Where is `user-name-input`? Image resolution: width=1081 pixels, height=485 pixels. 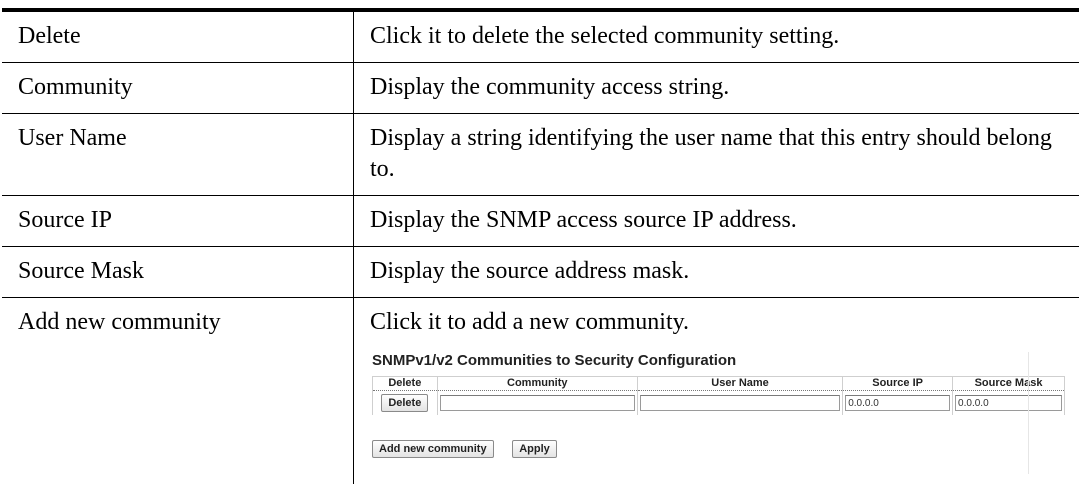
user-name-input is located at coordinates (740, 403).